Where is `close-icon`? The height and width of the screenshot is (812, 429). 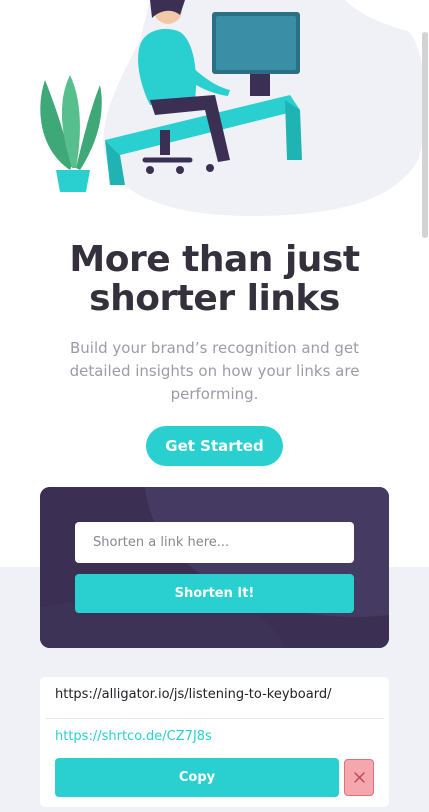
close-icon is located at coordinates (359, 777).